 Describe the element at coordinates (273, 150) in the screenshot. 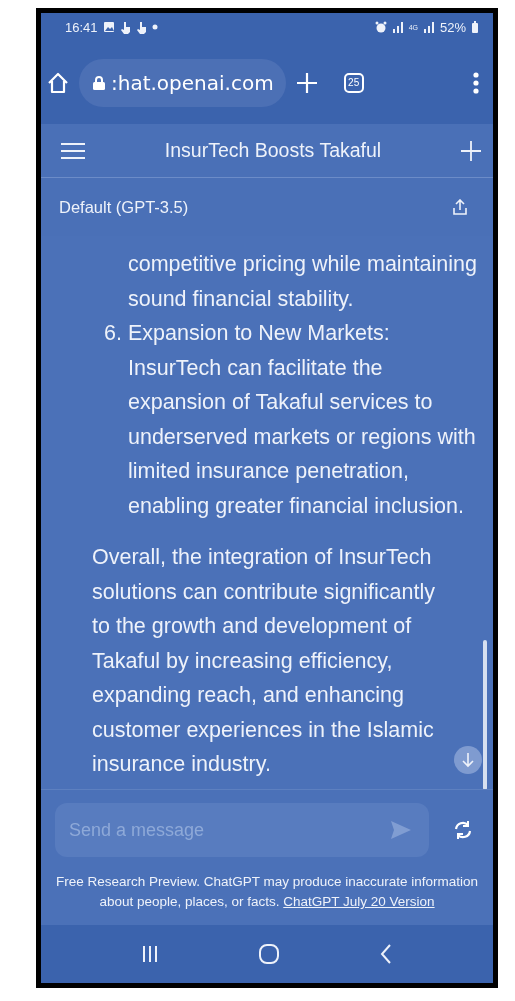

I see `chat-title: InsurTech Boosts Takaful` at that location.